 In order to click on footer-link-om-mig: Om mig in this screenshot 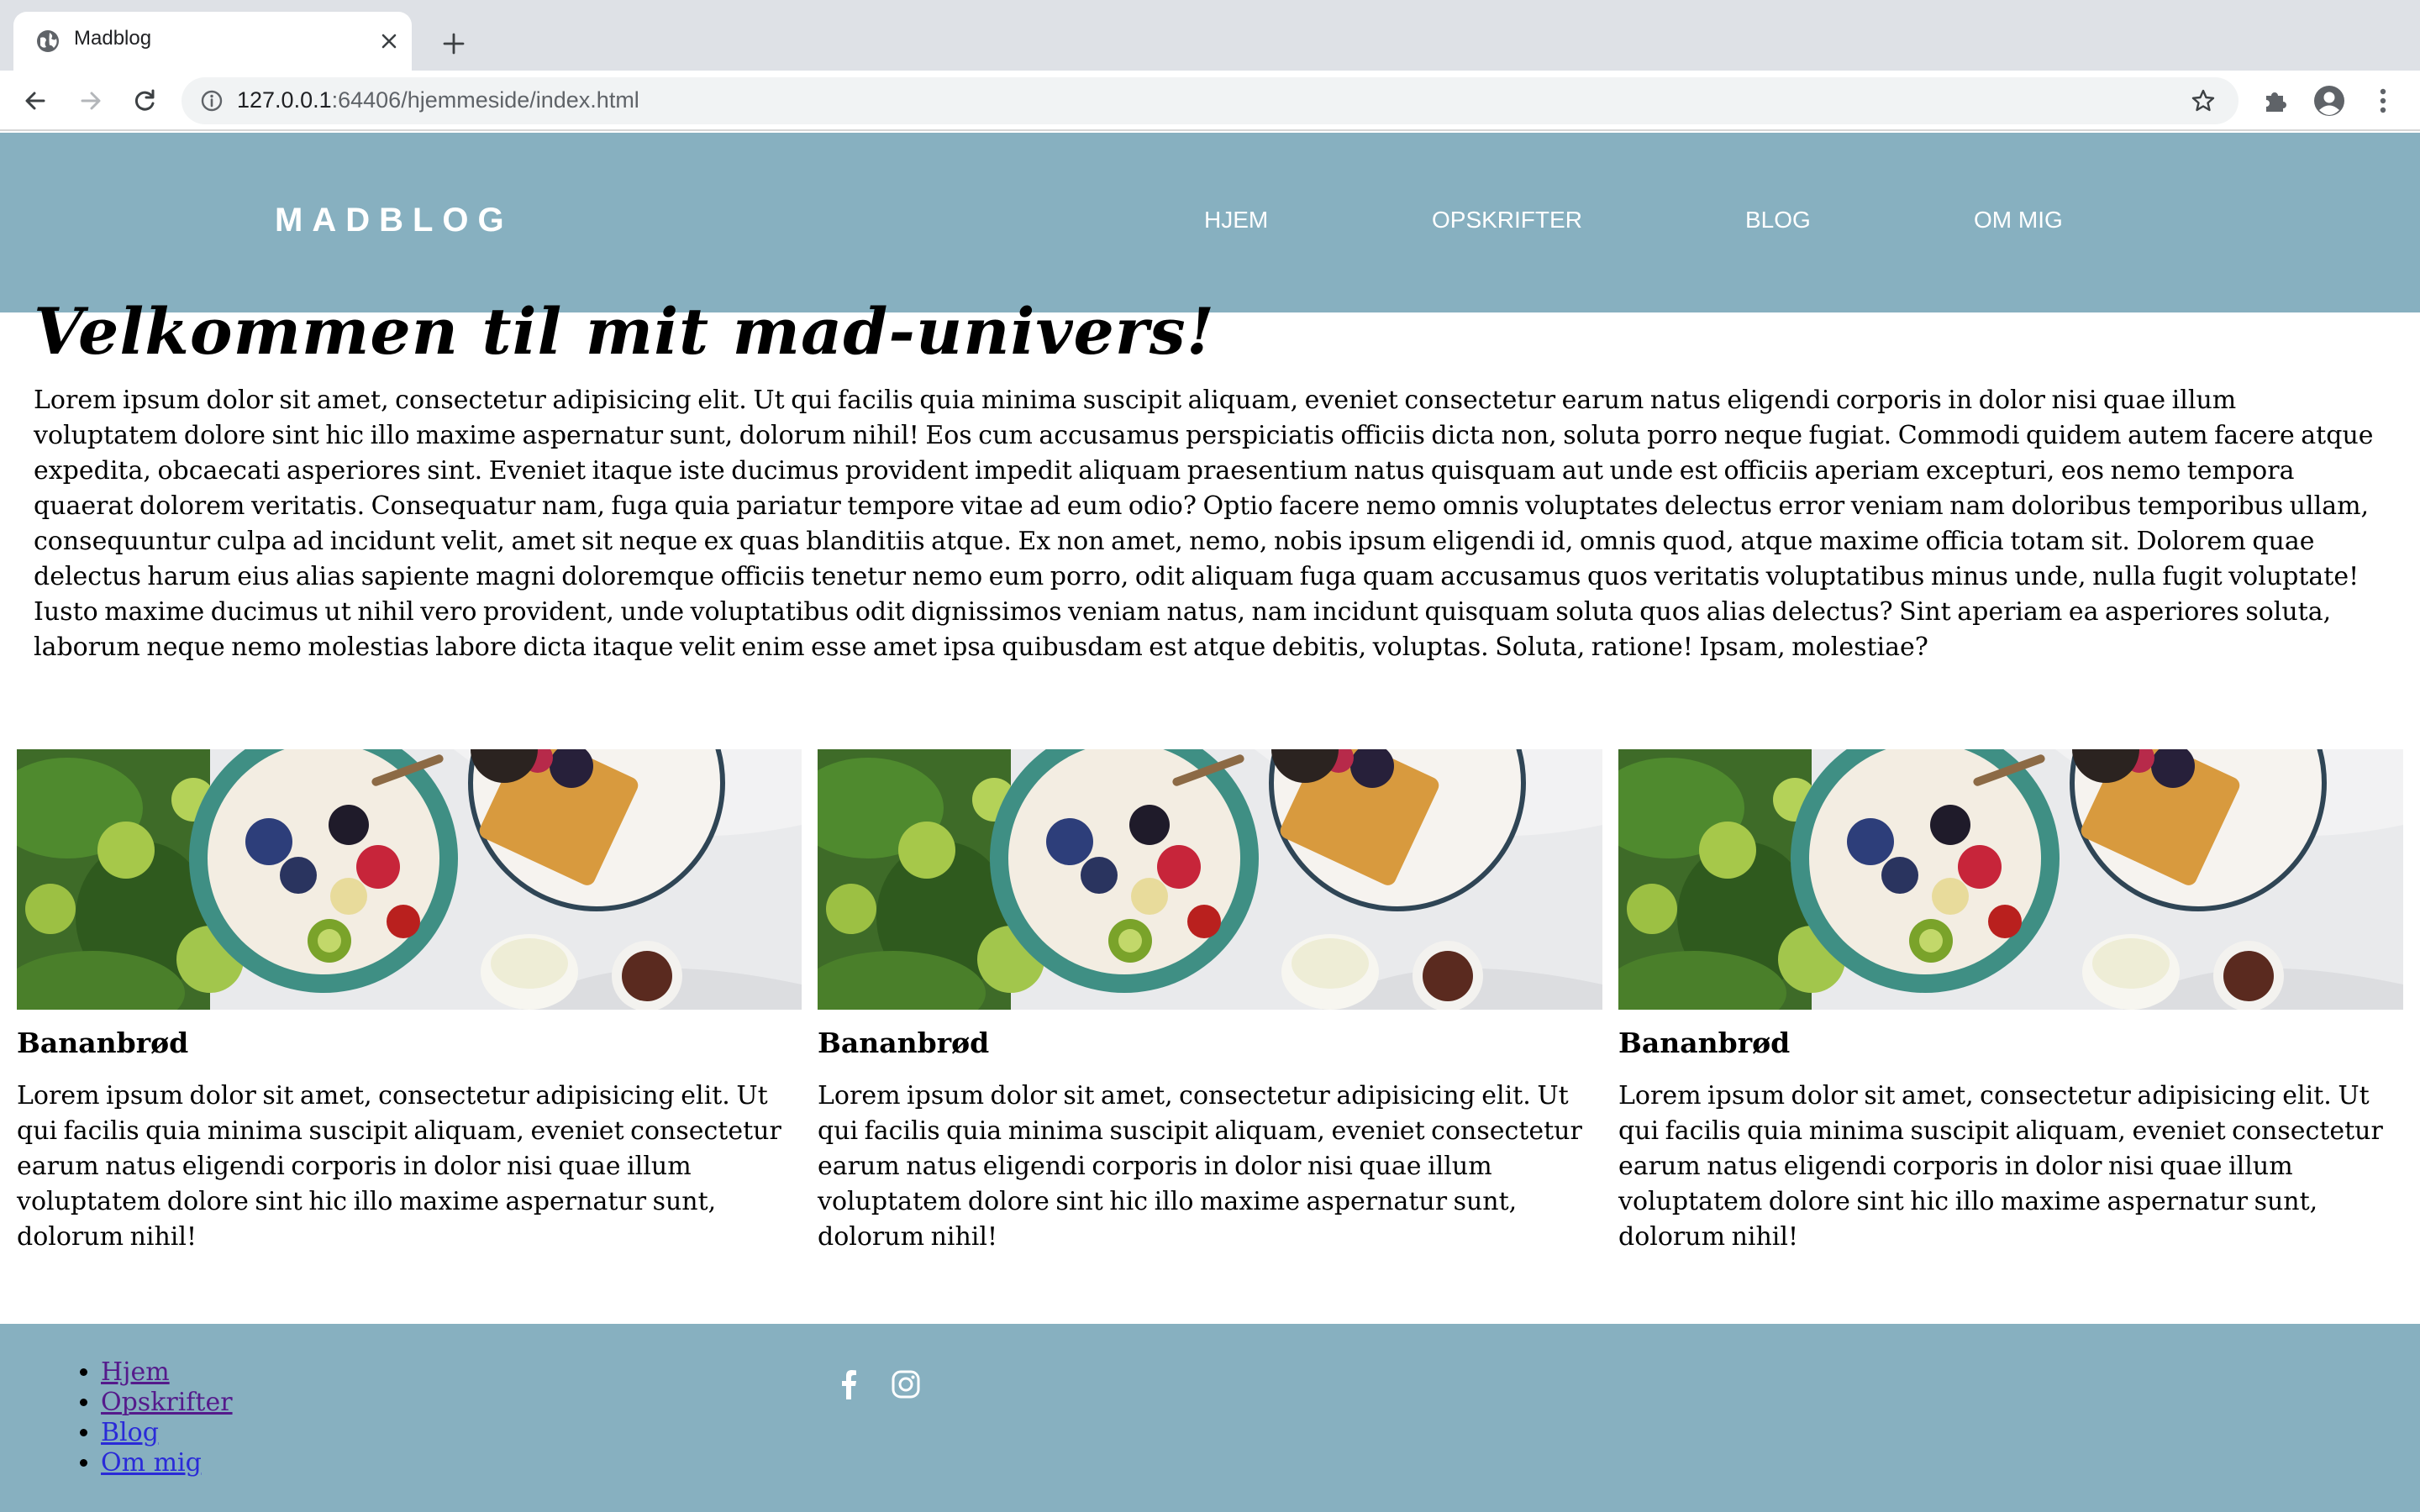, I will do `click(151, 1463)`.